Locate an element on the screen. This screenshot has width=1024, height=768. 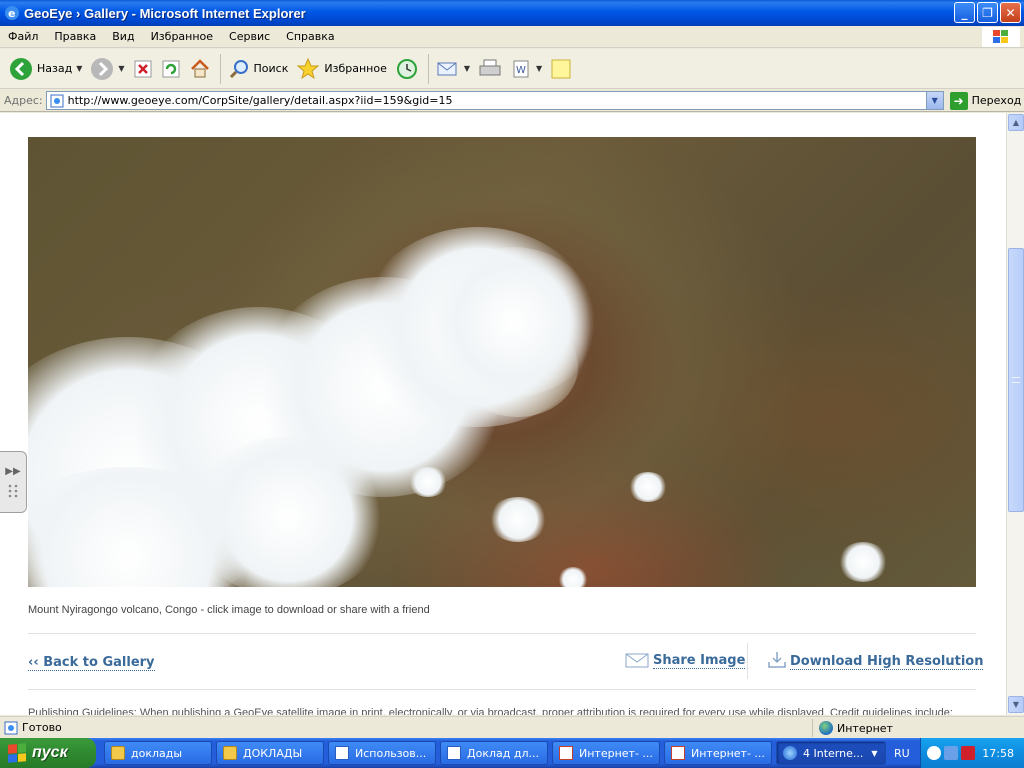
link-separator is located at coordinates (747, 661).